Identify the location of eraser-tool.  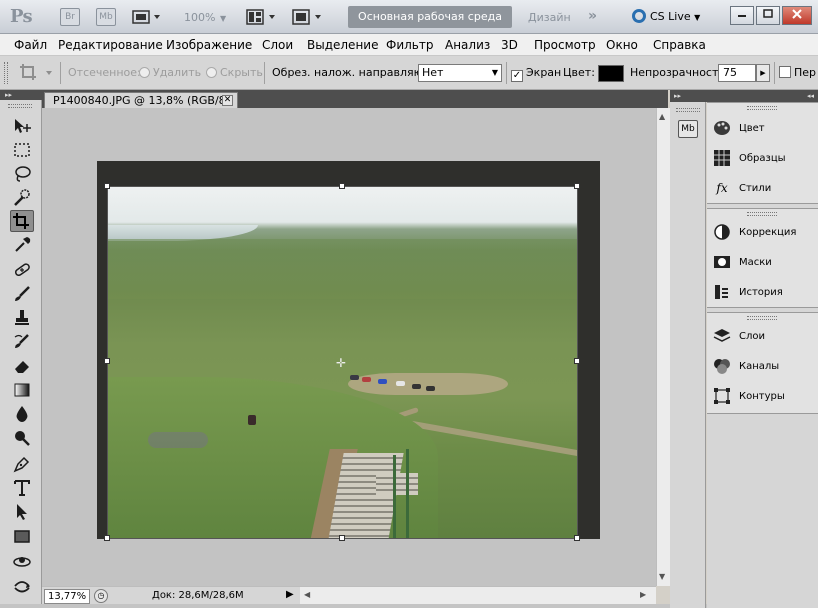
(22, 367).